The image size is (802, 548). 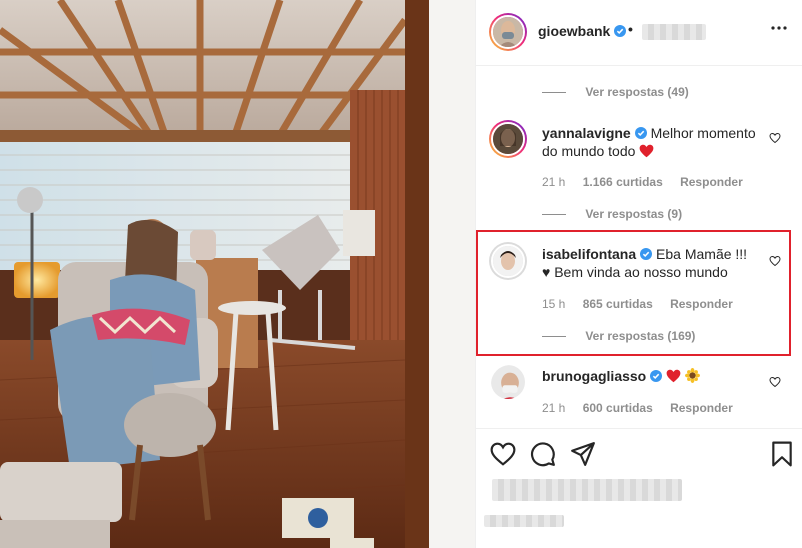 I want to click on view-replies-label: Ver respostas (49), so click(x=636, y=92).